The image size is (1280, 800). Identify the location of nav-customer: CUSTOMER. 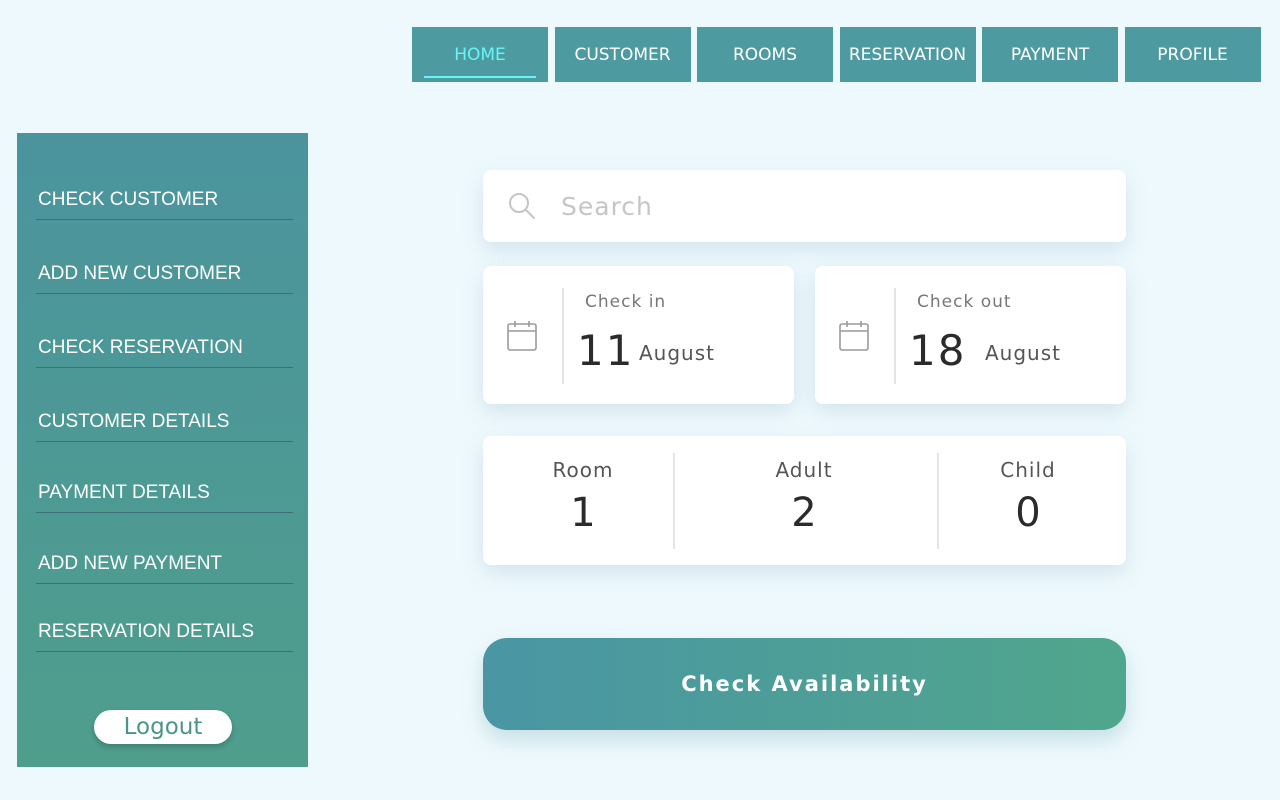
(622, 54).